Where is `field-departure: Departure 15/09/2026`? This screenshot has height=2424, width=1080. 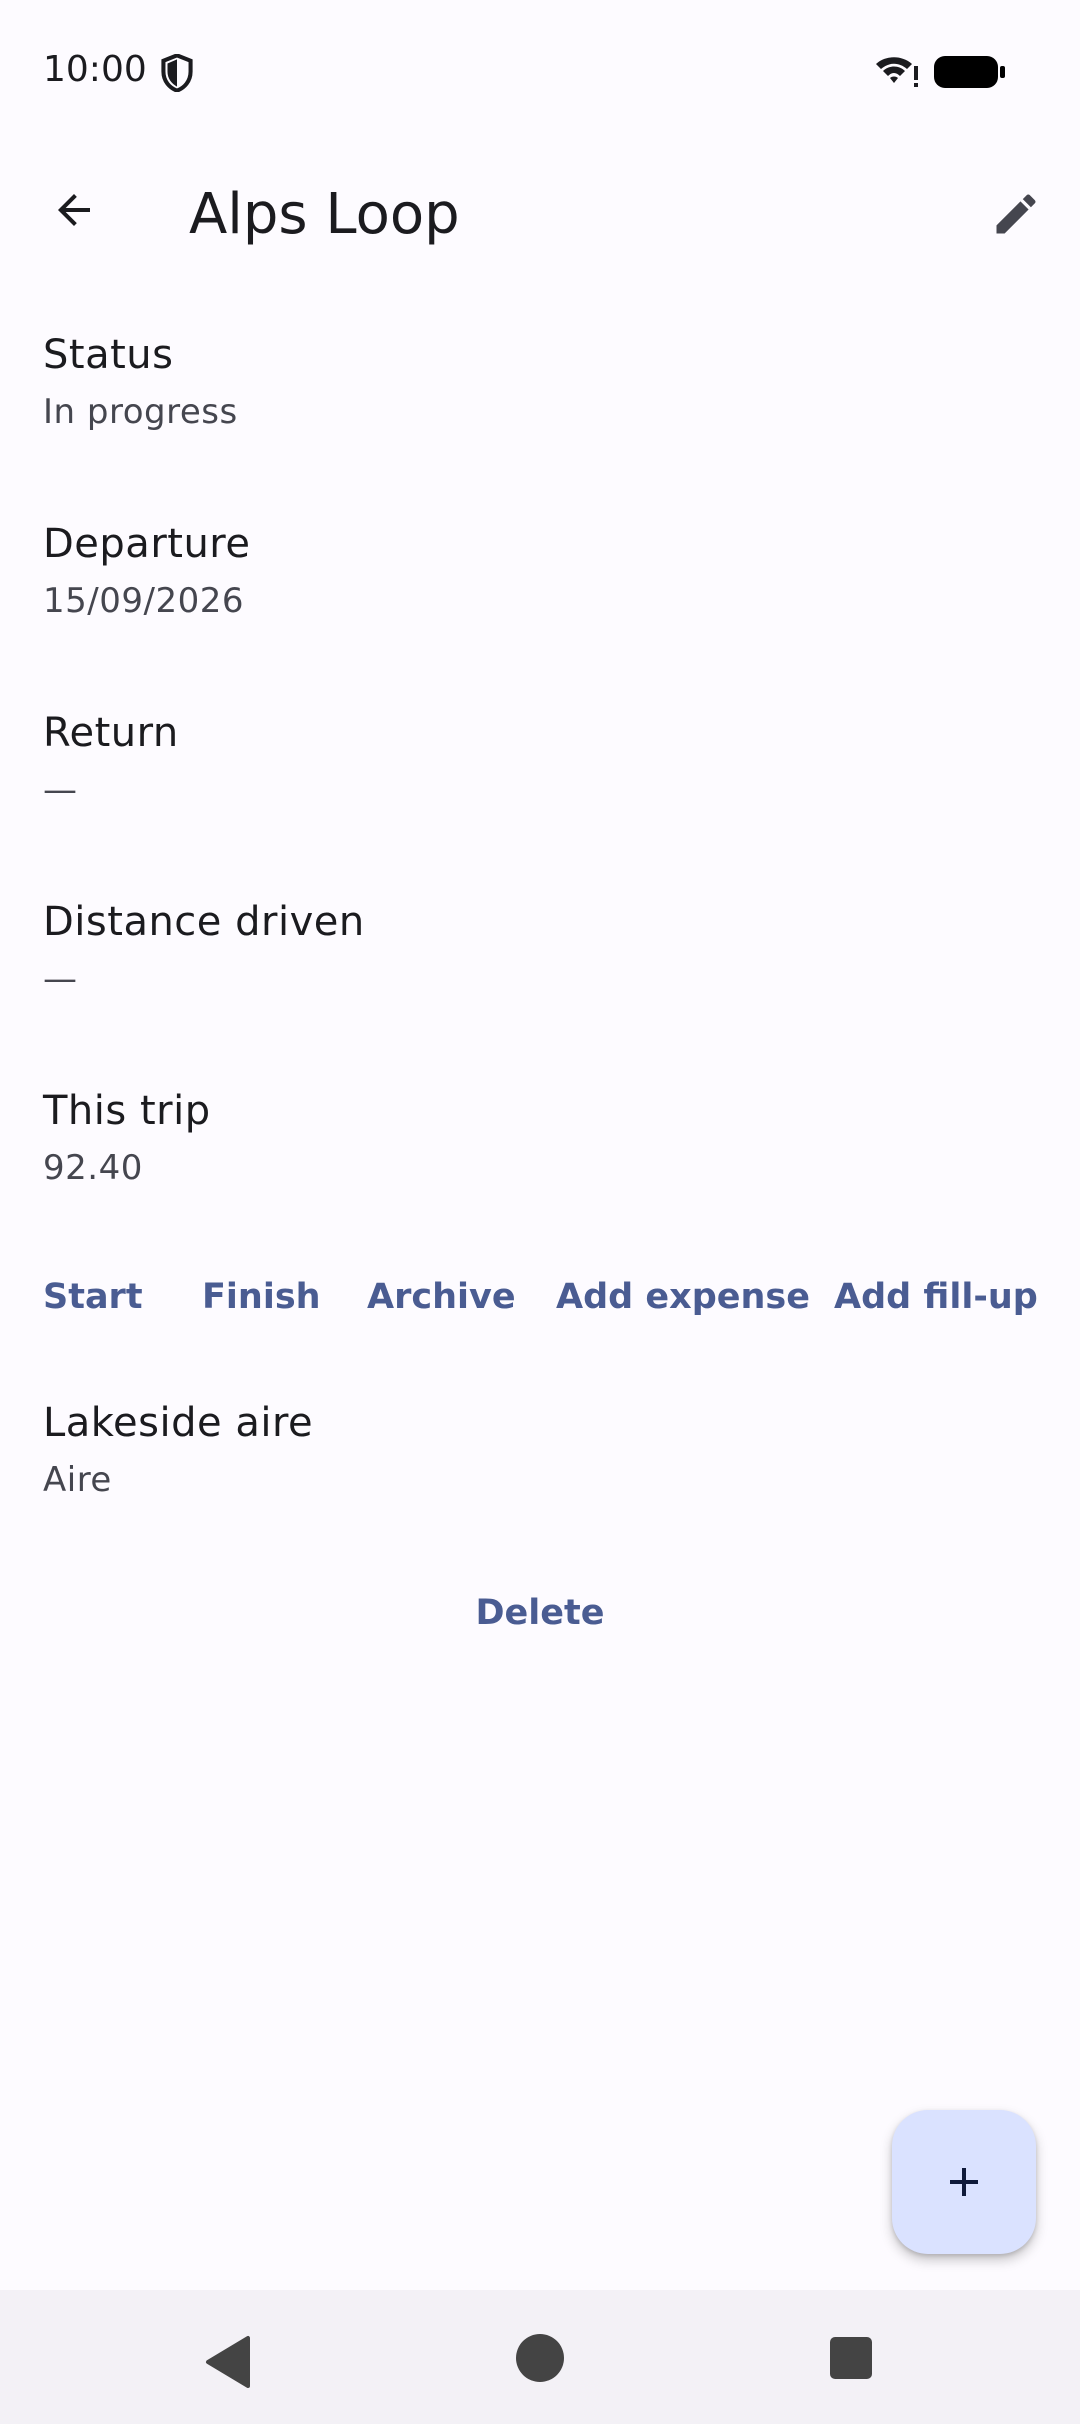 field-departure: Departure 15/09/2026 is located at coordinates (543, 571).